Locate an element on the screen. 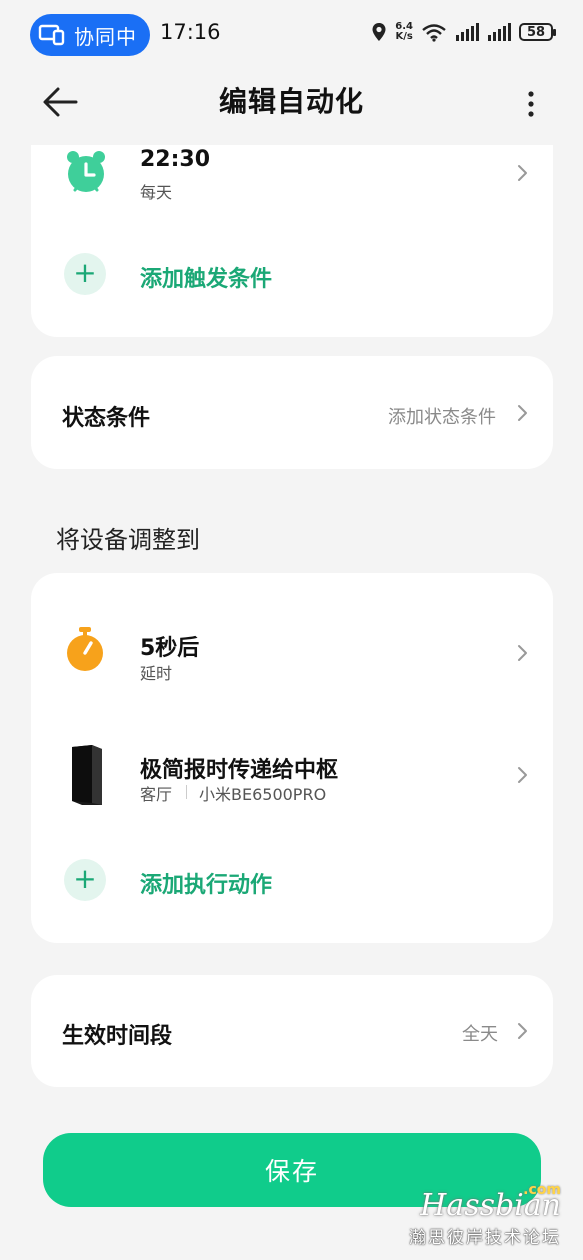 This screenshot has width=583, height=1260. status-bar: 协同中 17:16 6.4 K/s 58 is located at coordinates (291, 35).